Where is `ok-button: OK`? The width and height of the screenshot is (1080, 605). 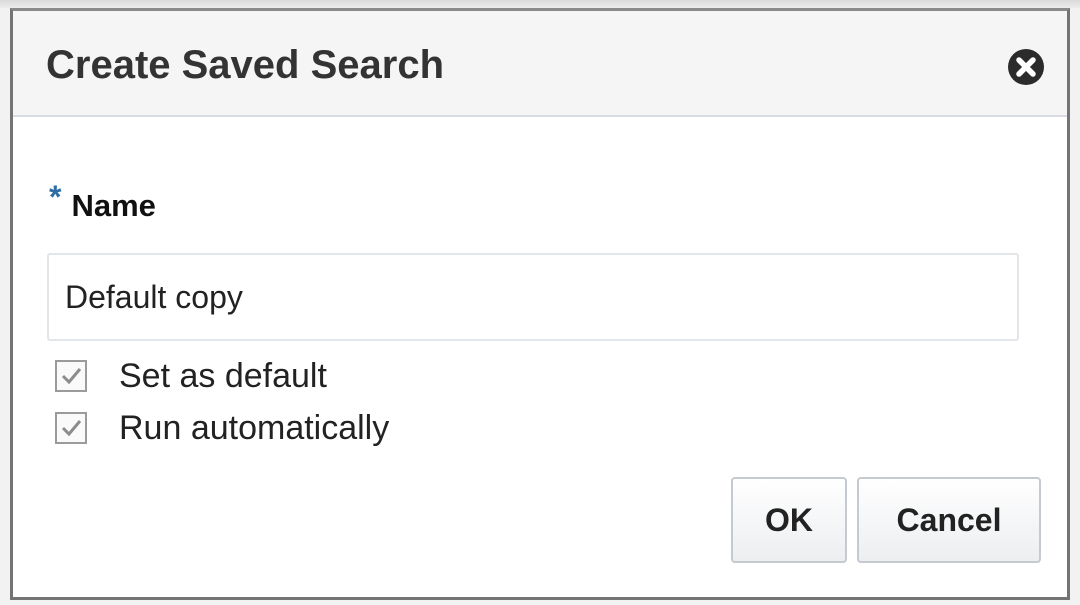
ok-button: OK is located at coordinates (789, 520).